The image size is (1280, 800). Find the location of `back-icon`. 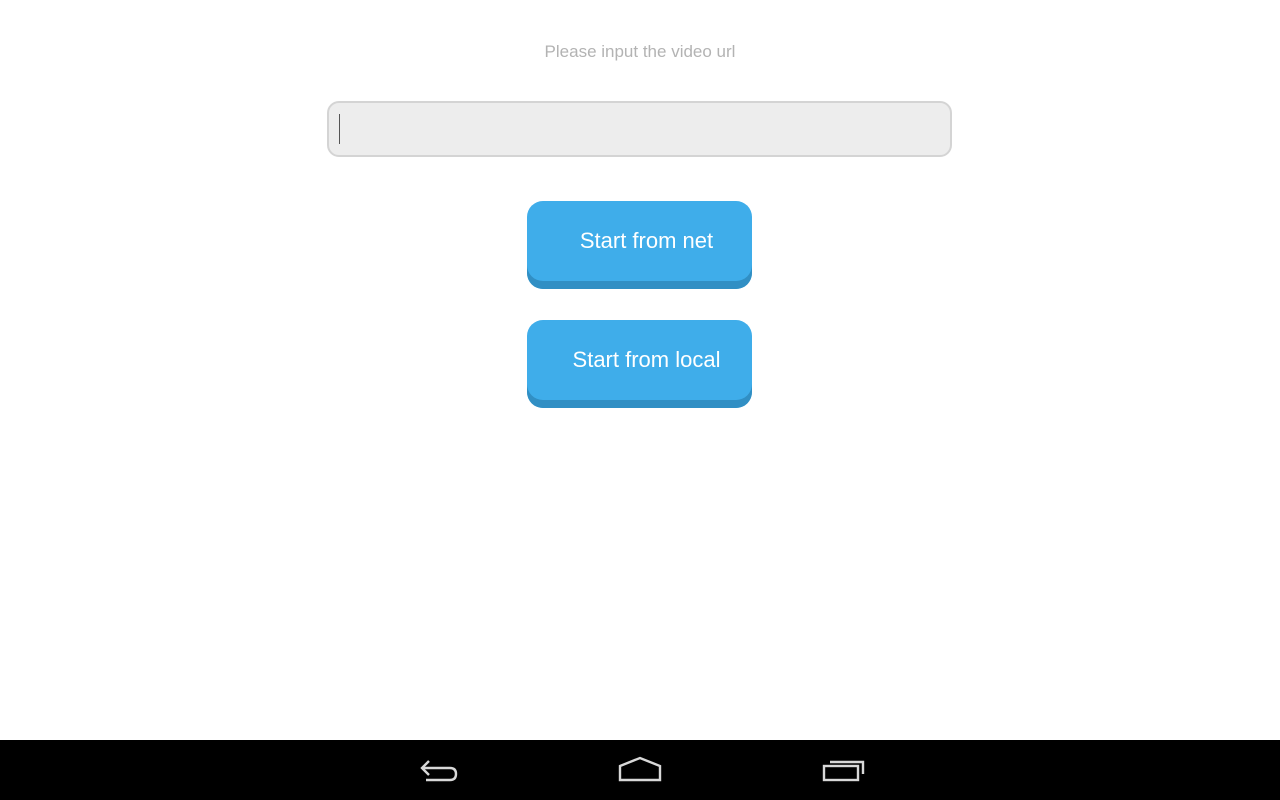

back-icon is located at coordinates (439, 771).